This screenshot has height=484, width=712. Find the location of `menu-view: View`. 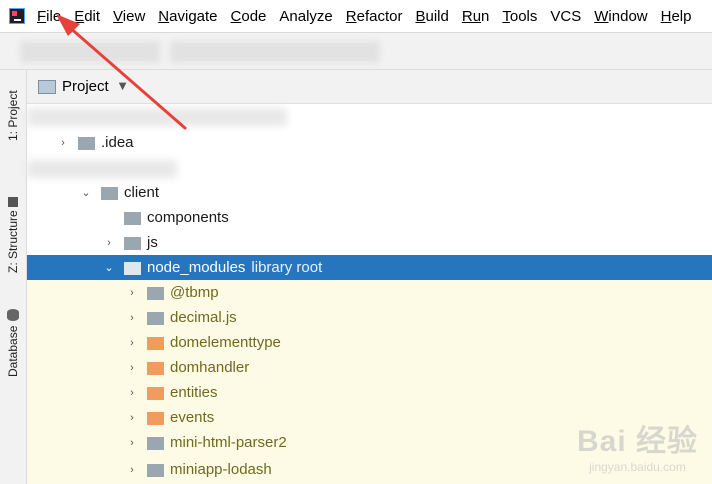

menu-view: View is located at coordinates (129, 16).